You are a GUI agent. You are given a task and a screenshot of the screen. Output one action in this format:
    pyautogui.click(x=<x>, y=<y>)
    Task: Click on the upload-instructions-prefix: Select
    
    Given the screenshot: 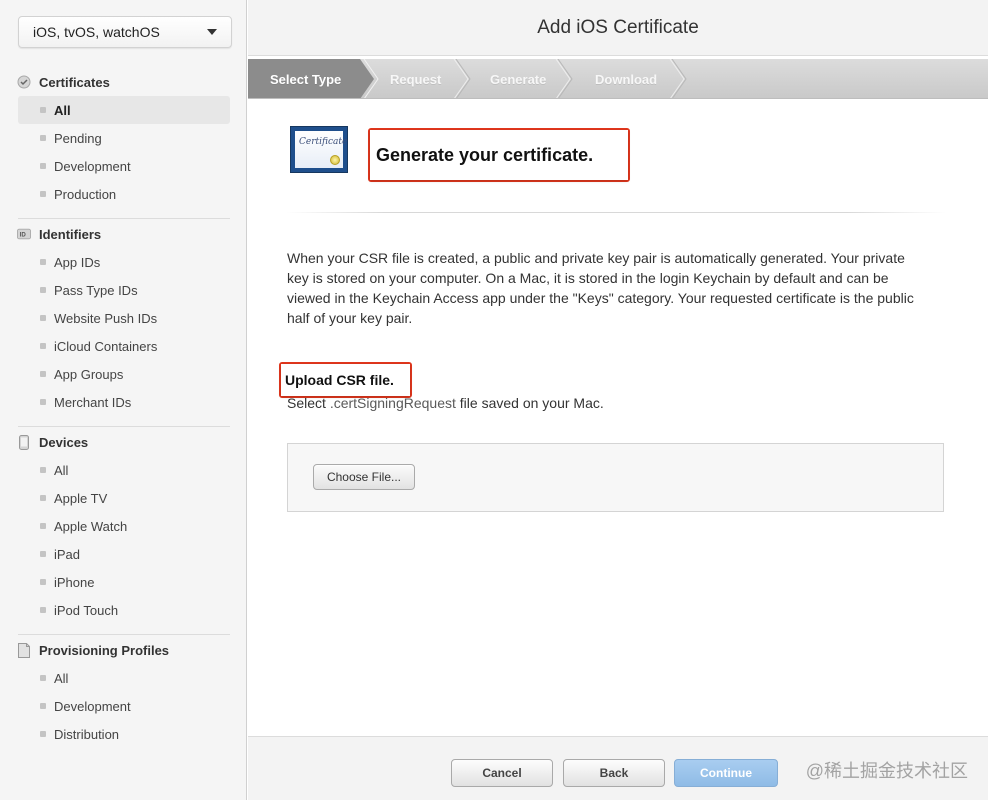 What is the action you would take?
    pyautogui.click(x=308, y=403)
    